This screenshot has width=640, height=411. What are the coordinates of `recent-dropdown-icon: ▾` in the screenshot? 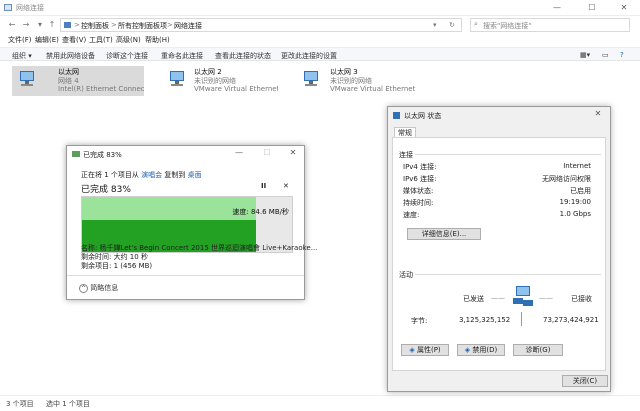 It's located at (40, 25).